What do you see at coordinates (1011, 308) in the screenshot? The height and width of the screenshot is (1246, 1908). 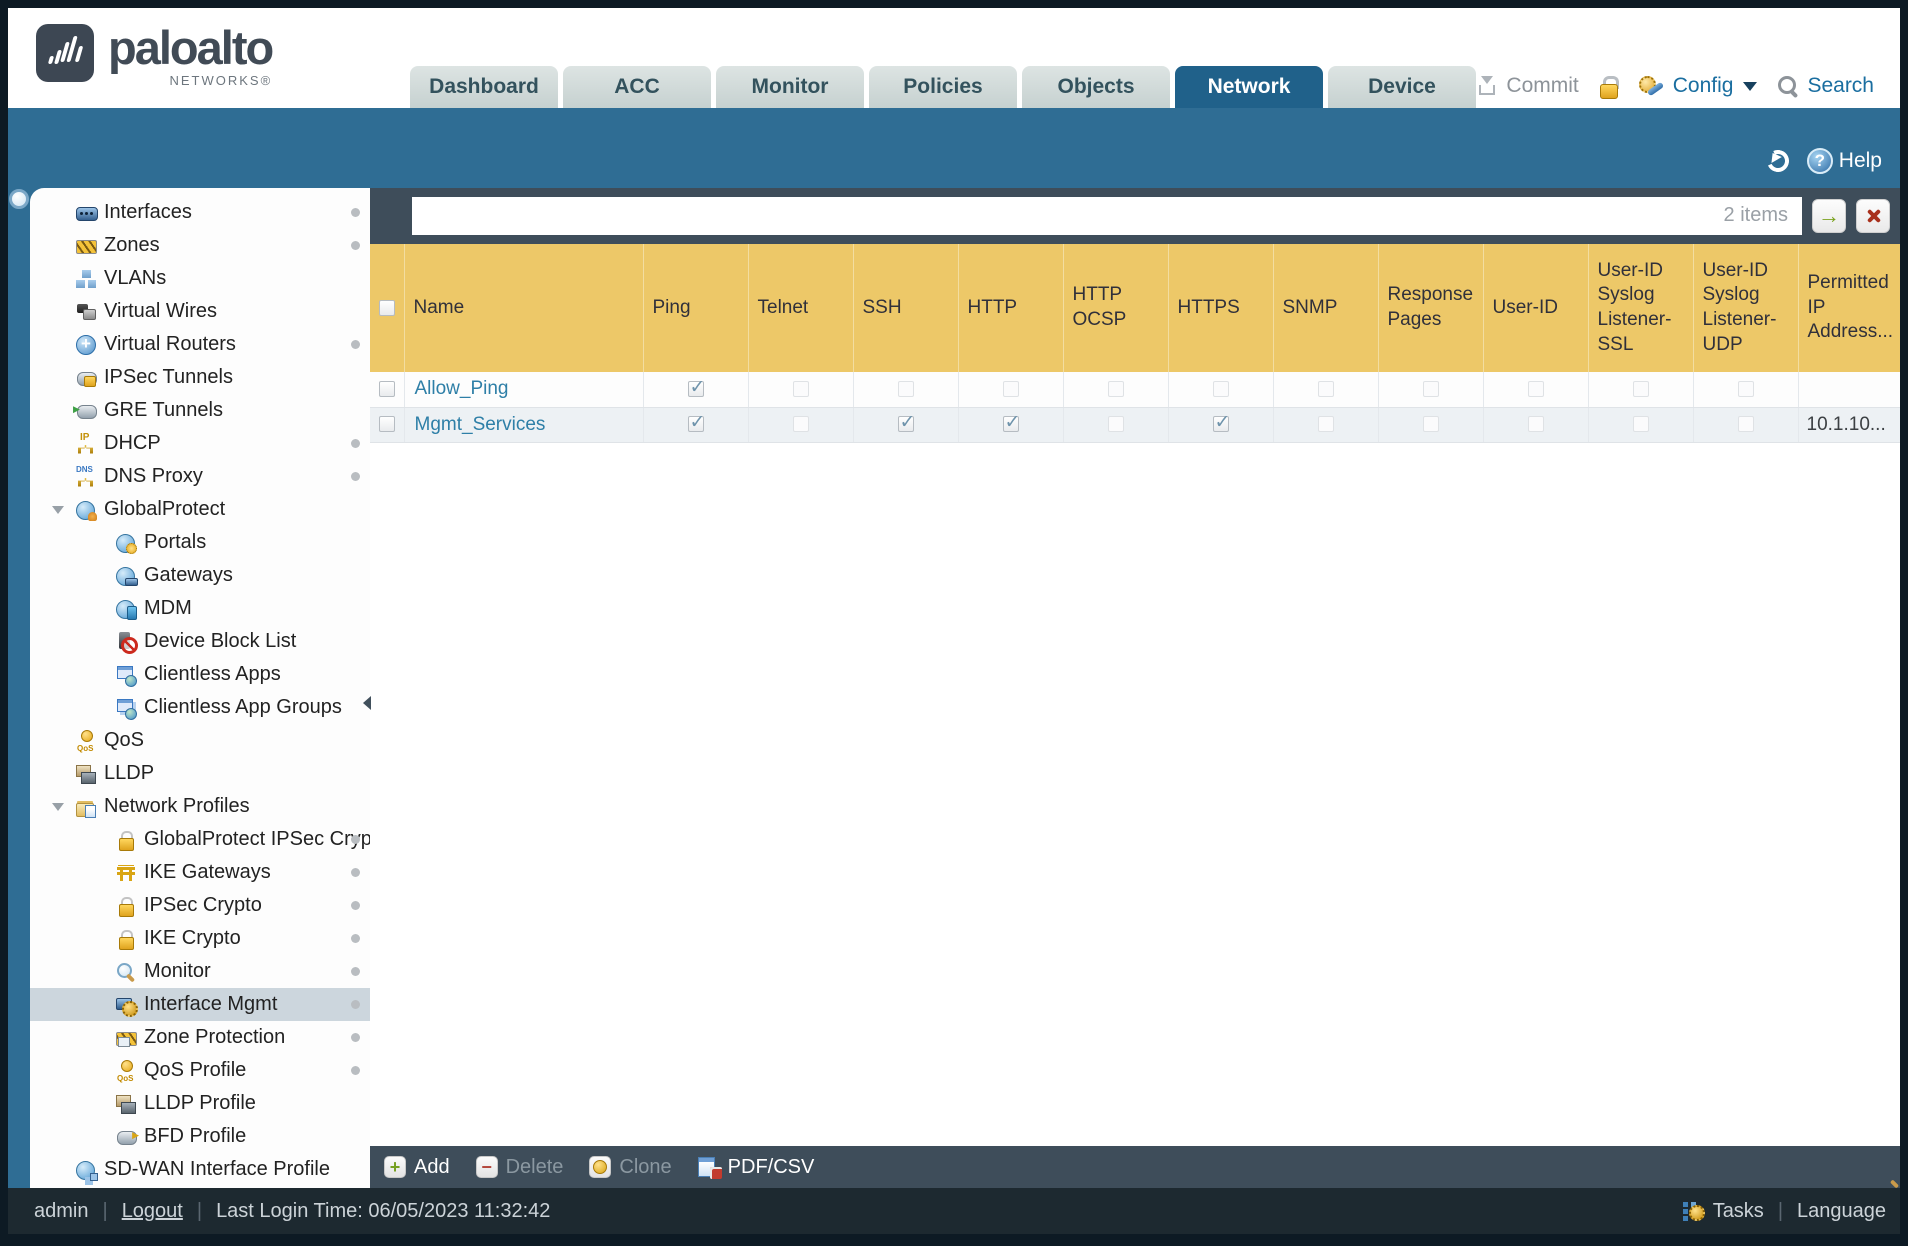 I see `col-http: HTTP` at bounding box center [1011, 308].